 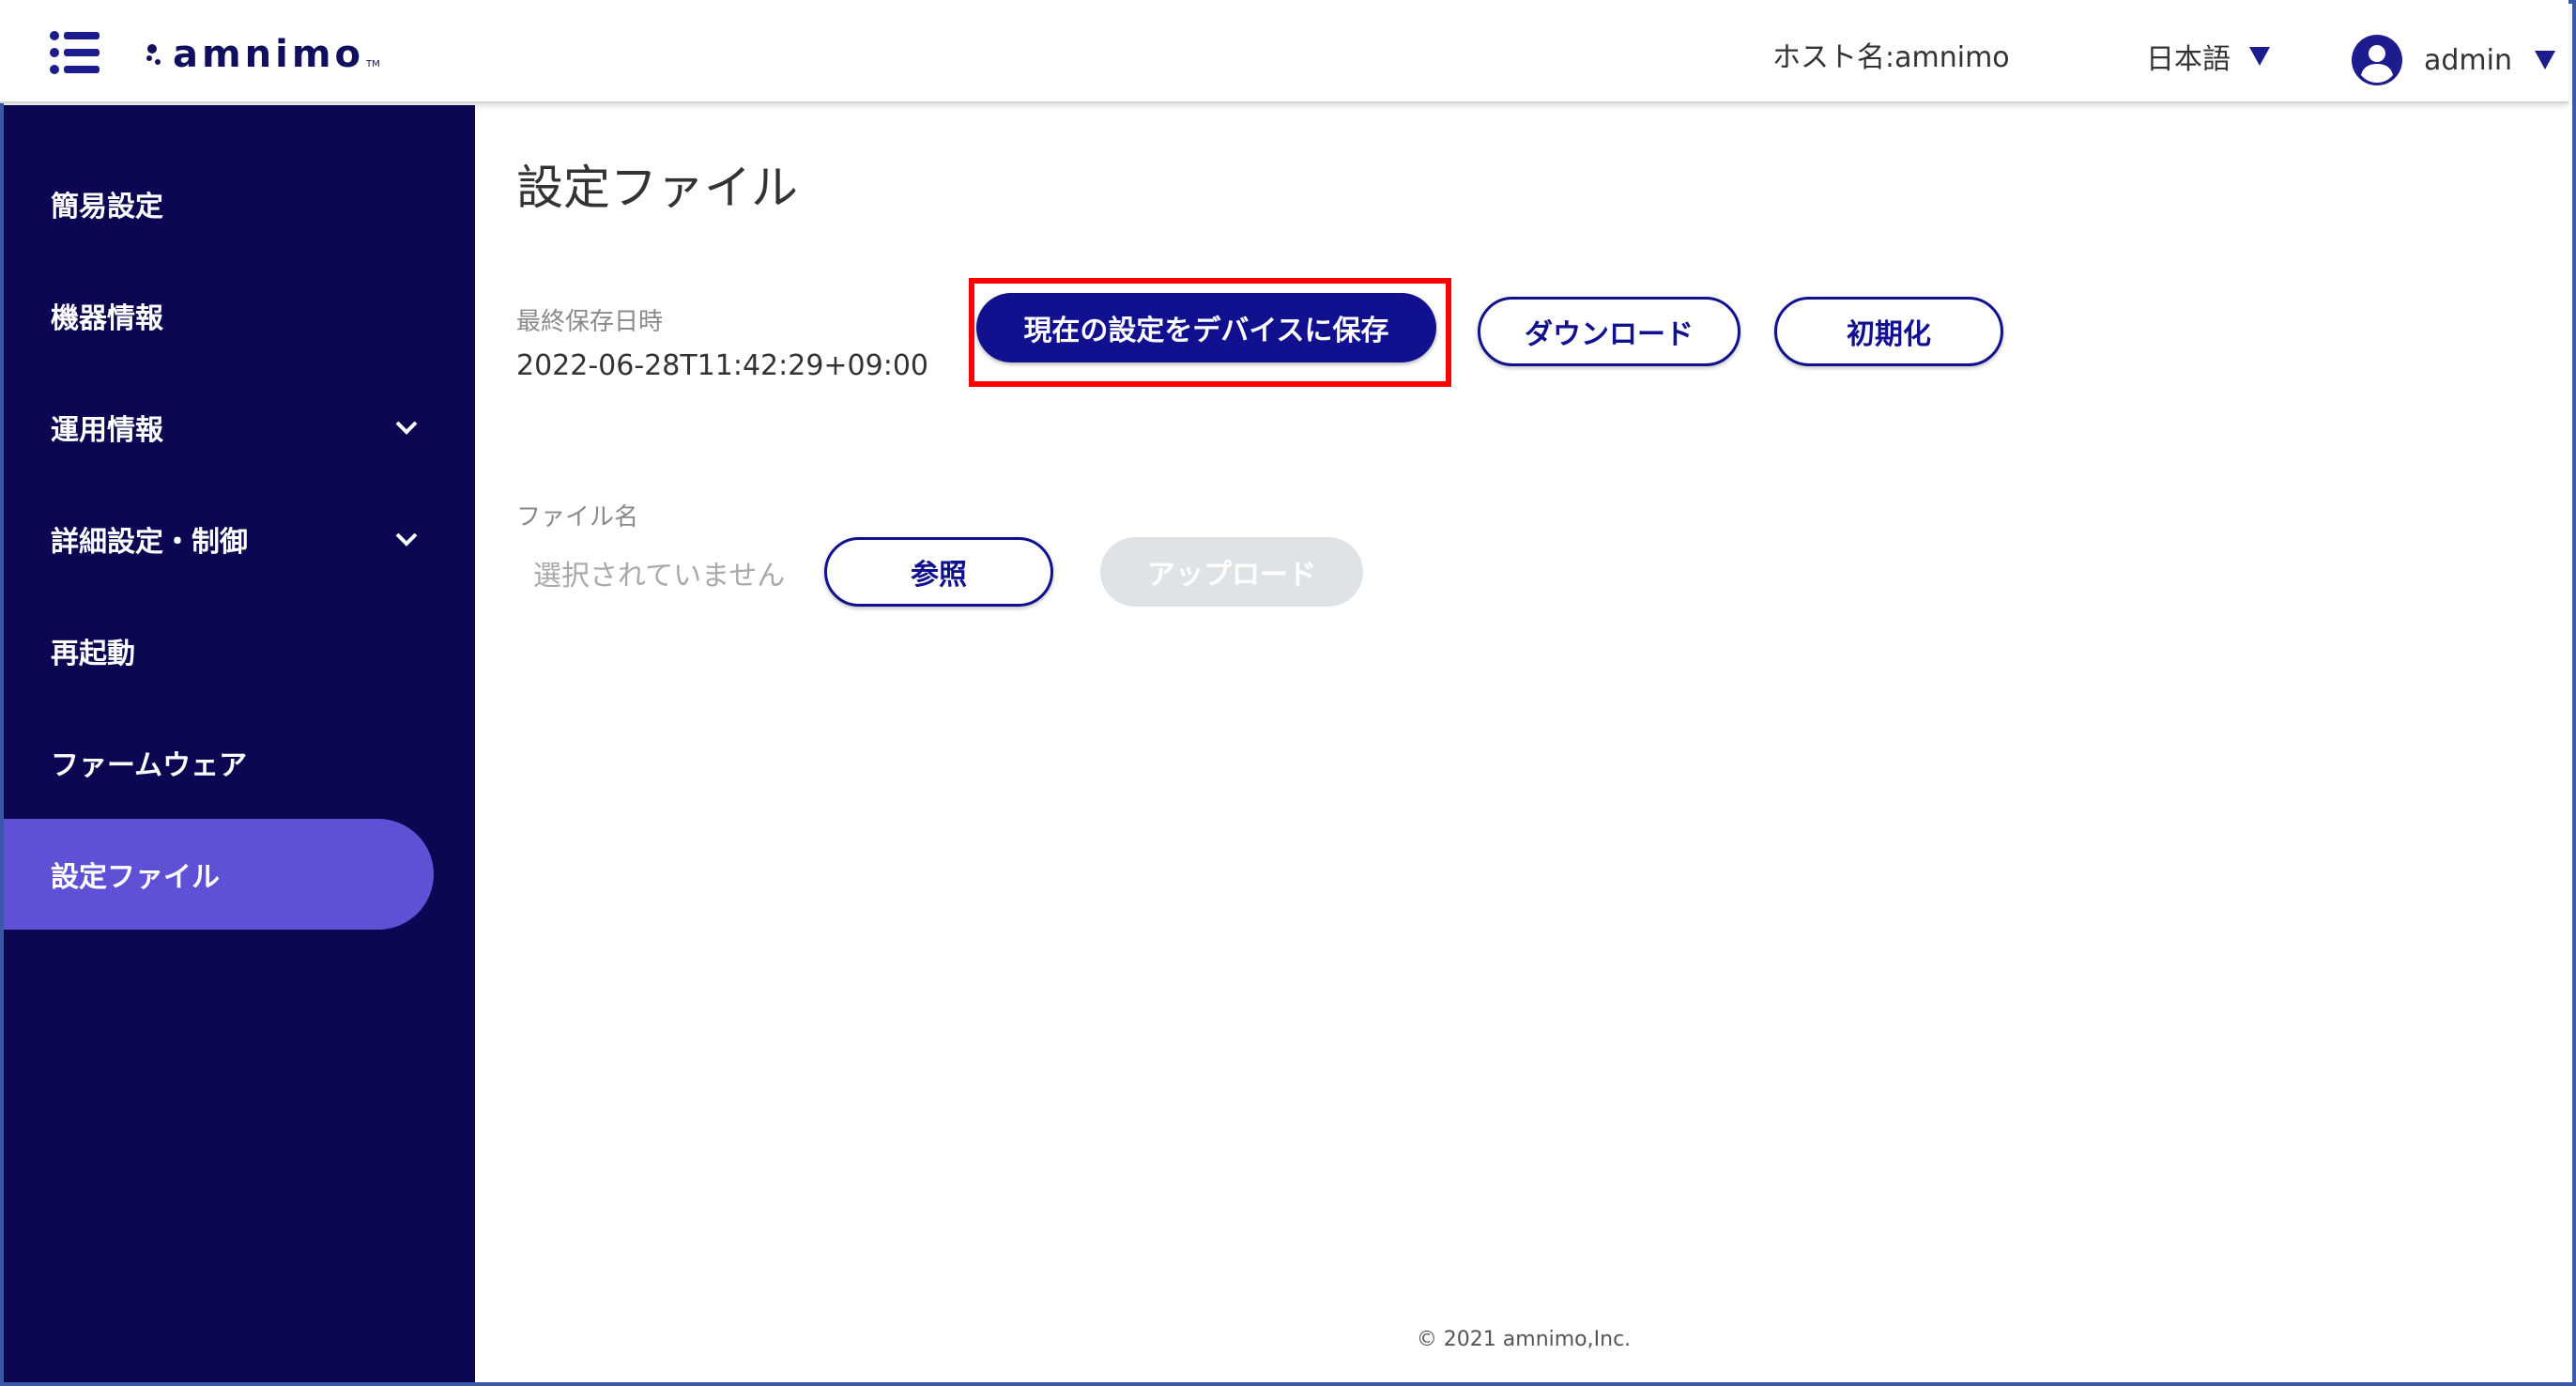 What do you see at coordinates (219, 650) in the screenshot?
I see `sidebar-item-reboot: 再起動` at bounding box center [219, 650].